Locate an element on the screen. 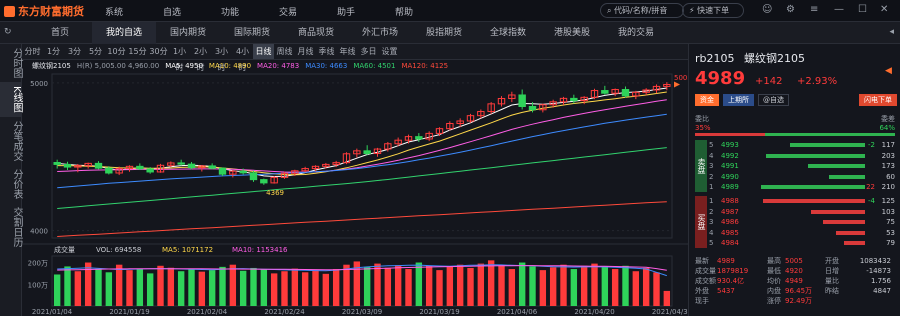 The width and height of the screenshot is (900, 316). tab-index-futures: 股指期货 is located at coordinates (444, 33).